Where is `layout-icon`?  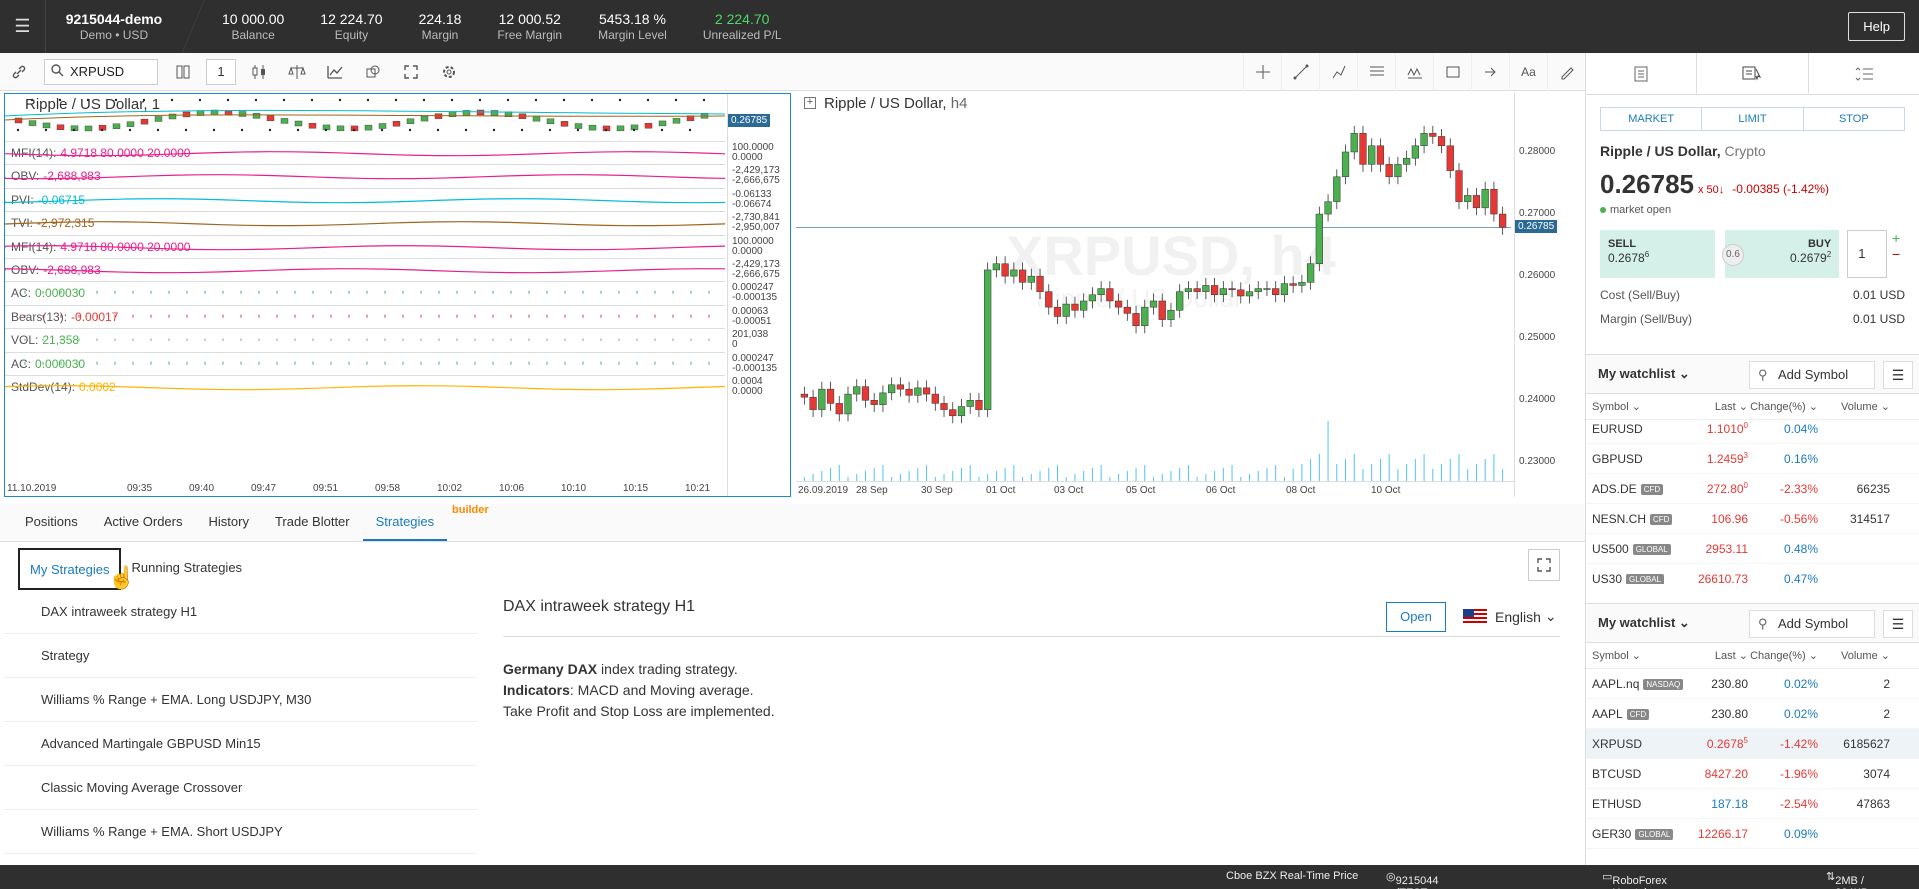 layout-icon is located at coordinates (183, 72).